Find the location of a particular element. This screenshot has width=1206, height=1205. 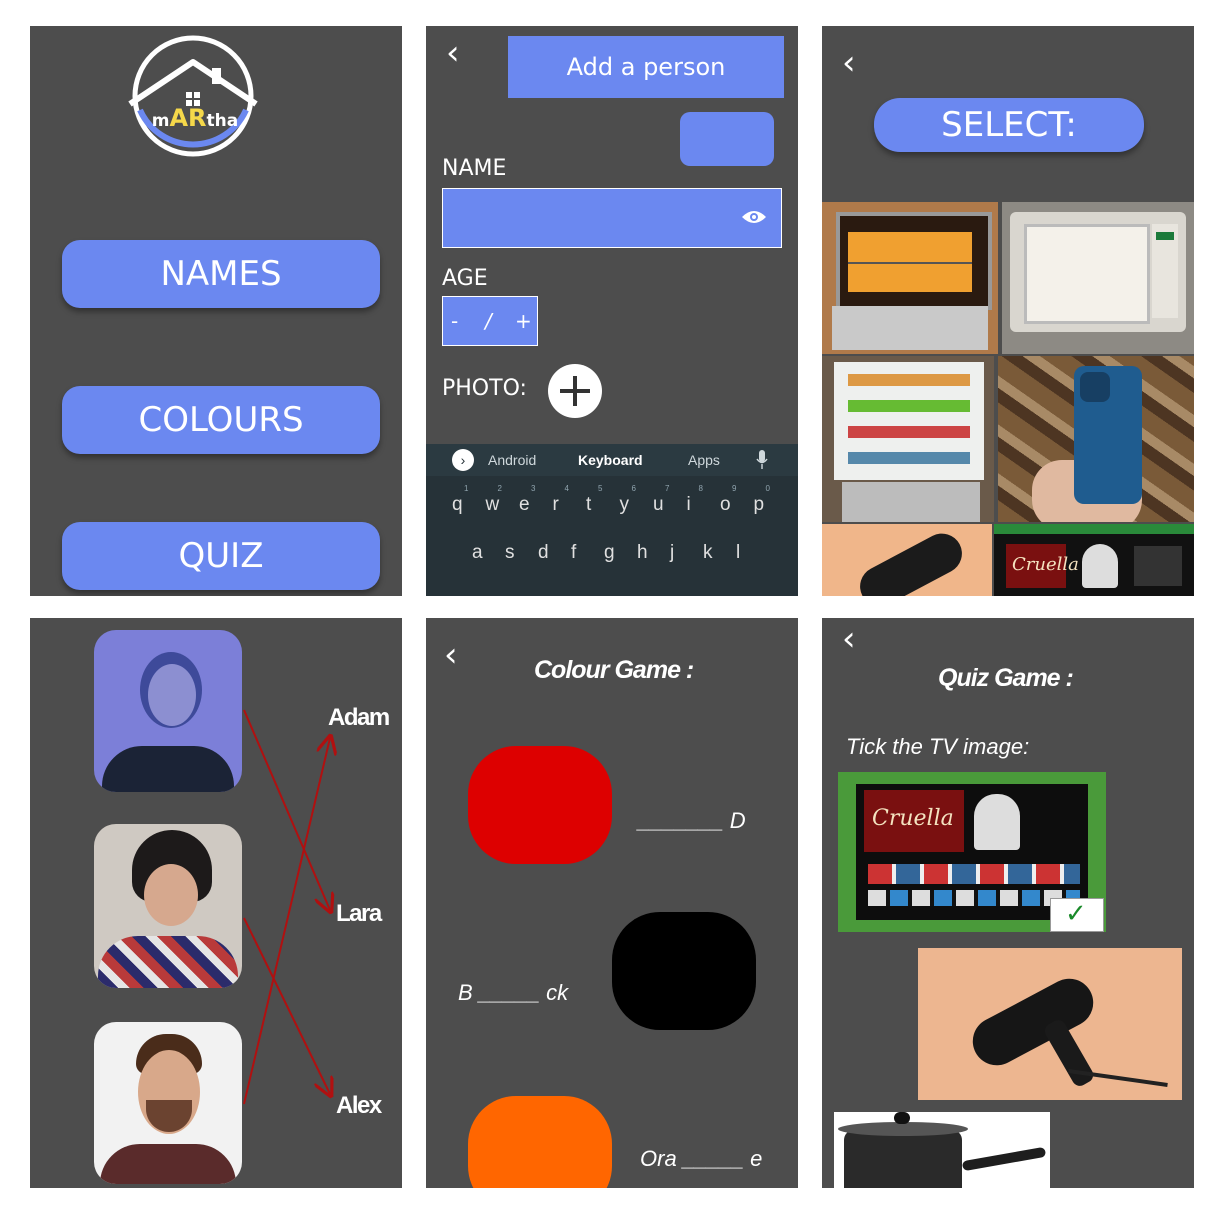

logo-text-post: tha is located at coordinates (222, 121).